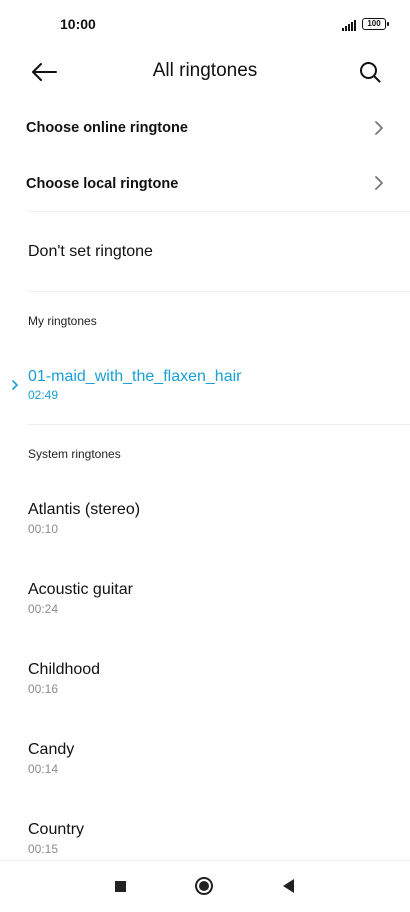 Image resolution: width=410 pixels, height=912 pixels. I want to click on ringtone-item: Candy 00:14, so click(205, 760).